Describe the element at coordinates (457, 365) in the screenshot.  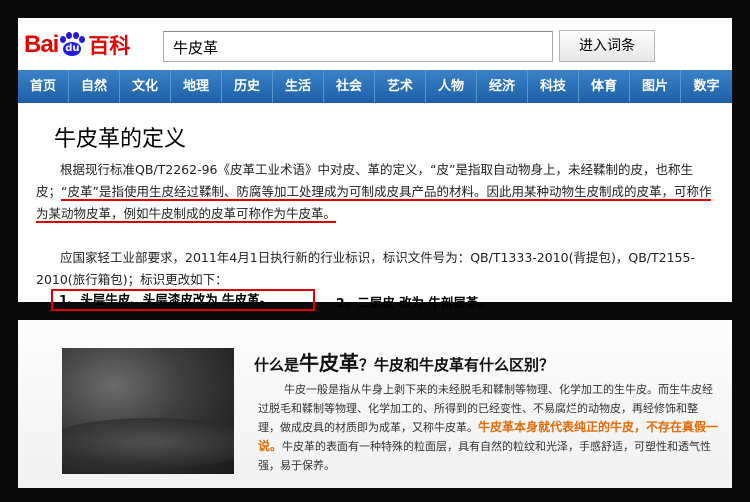
I see `promo-title-suffix: ？牛皮和牛皮革有什么区别？` at that location.